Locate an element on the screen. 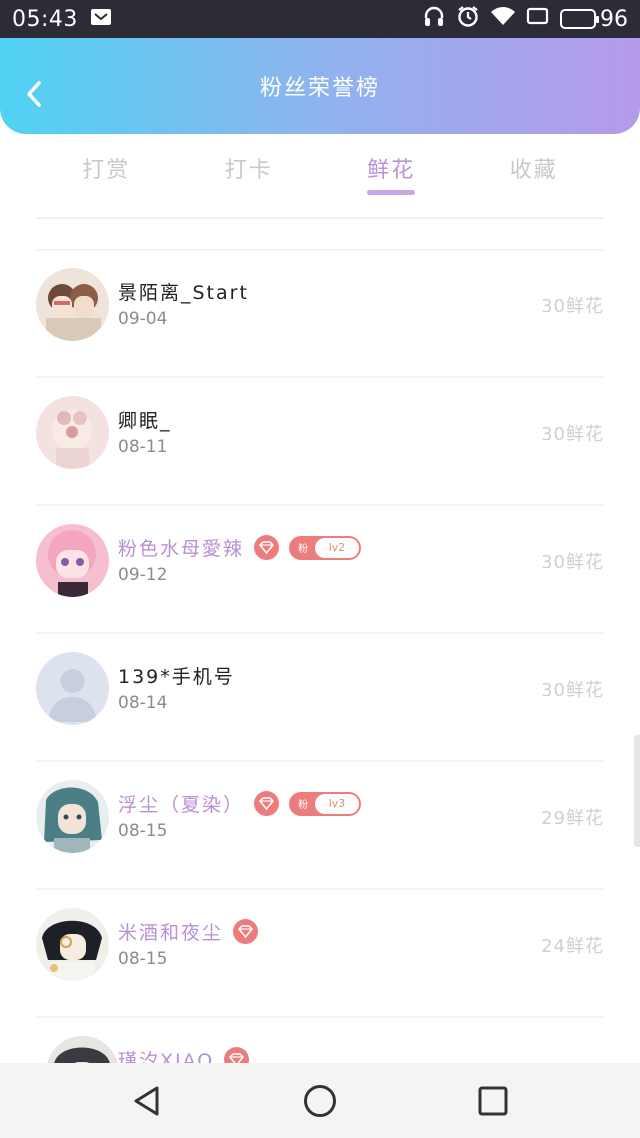 This screenshot has width=640, height=1138. user-name: 139*手机号 is located at coordinates (176, 675).